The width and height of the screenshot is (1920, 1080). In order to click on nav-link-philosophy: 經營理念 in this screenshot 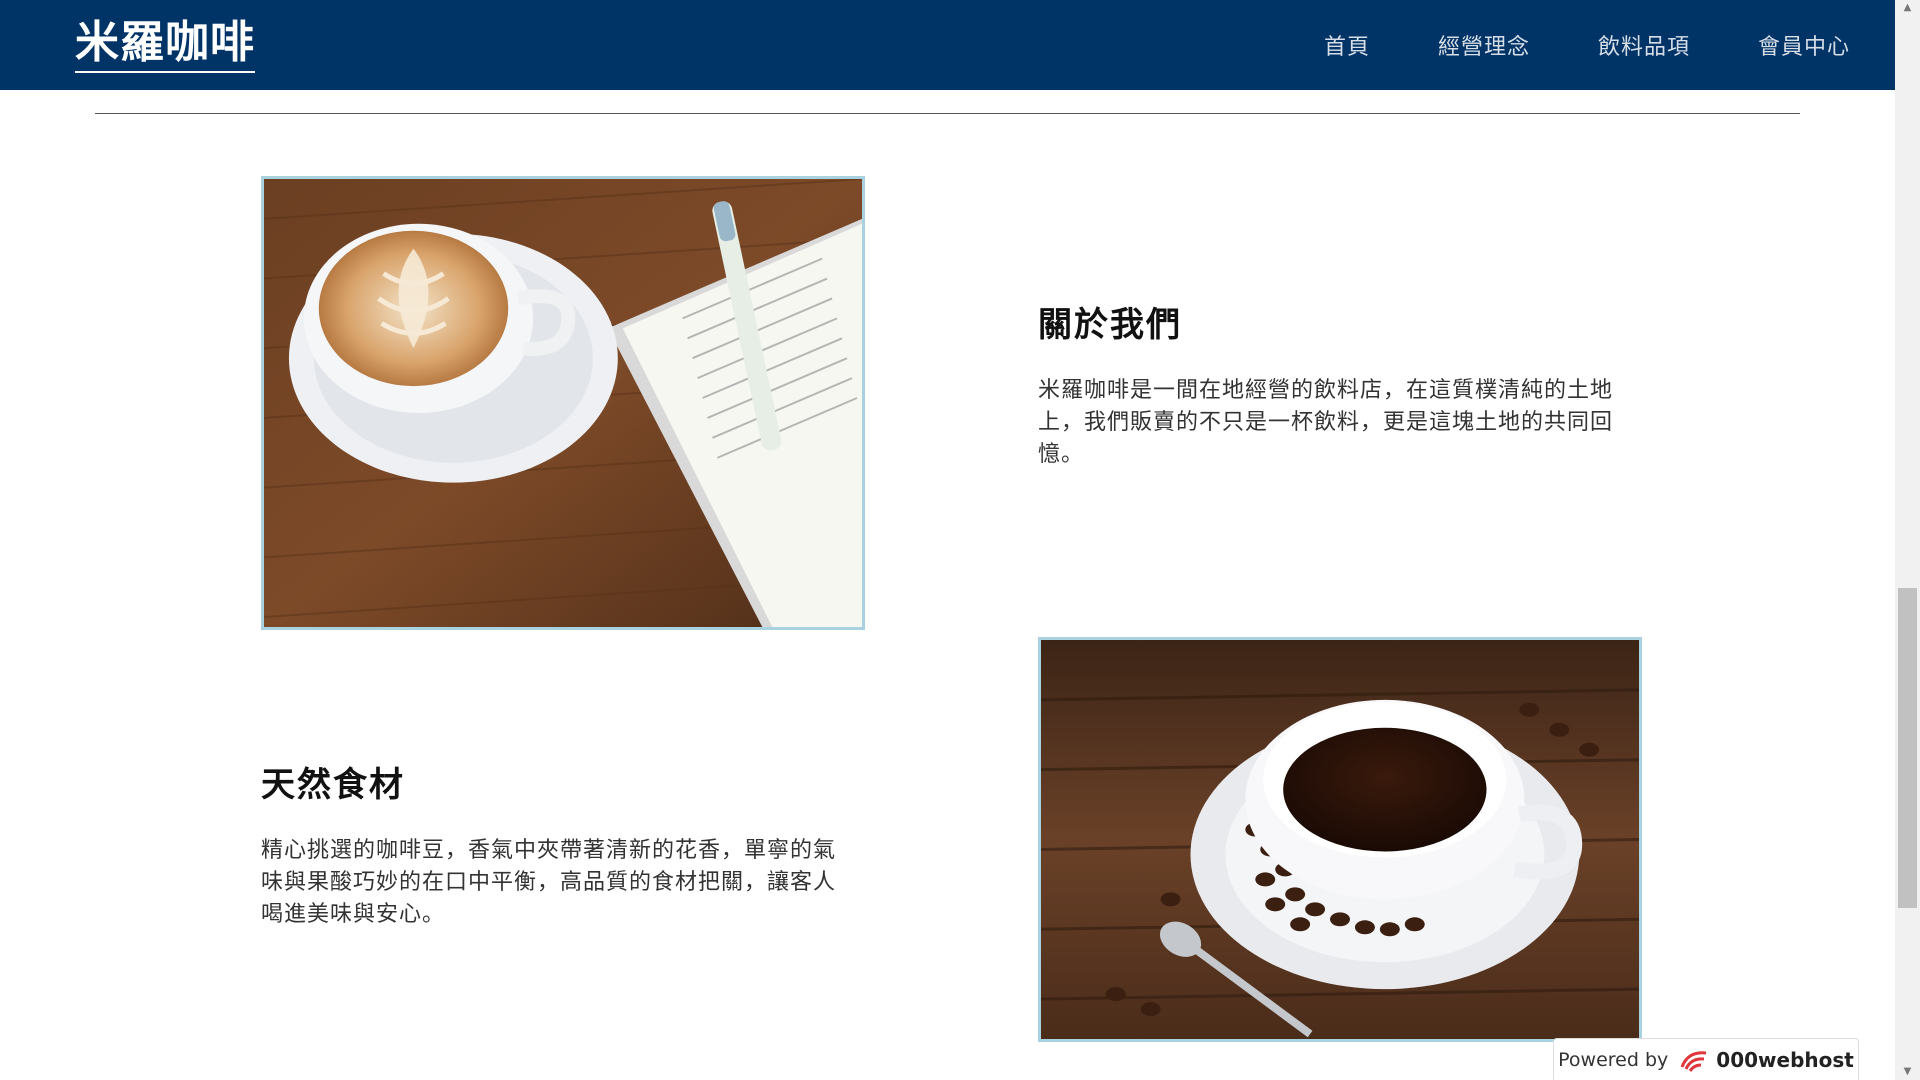, I will do `click(1484, 45)`.